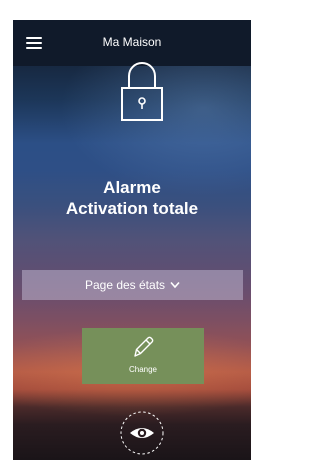  I want to click on eye-icon, so click(142, 433).